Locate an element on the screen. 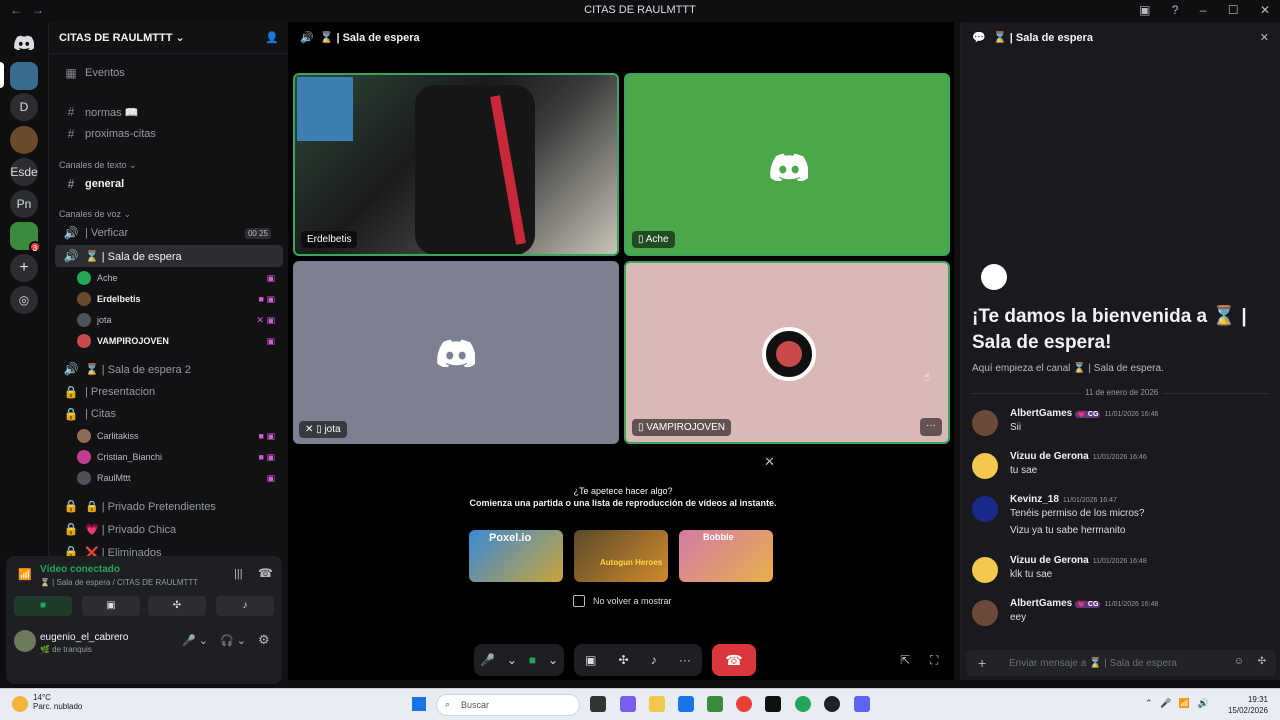 This screenshot has height=720, width=1280. camera-toggle-button: ■ is located at coordinates (43, 606).